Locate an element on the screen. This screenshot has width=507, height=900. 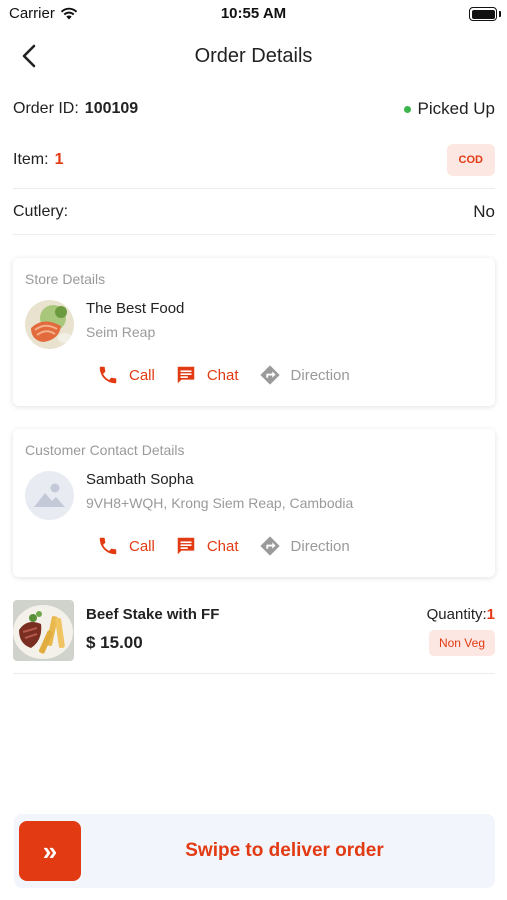
order-status-label: Picked Up is located at coordinates (456, 108).